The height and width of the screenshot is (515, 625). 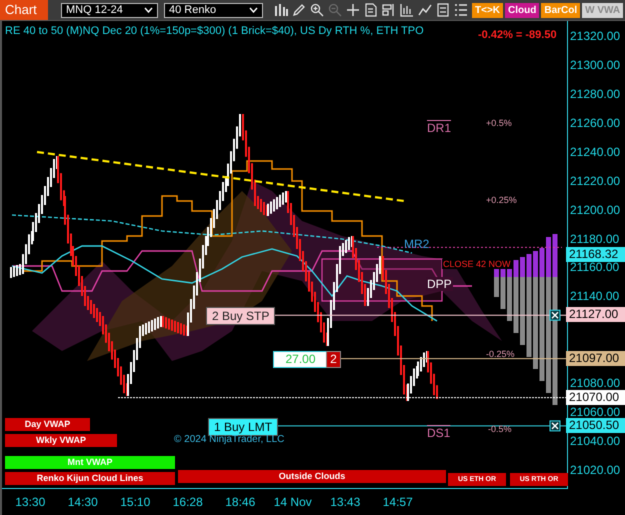 What do you see at coordinates (595, 383) in the screenshot?
I see `price-tick: 21080.00` at bounding box center [595, 383].